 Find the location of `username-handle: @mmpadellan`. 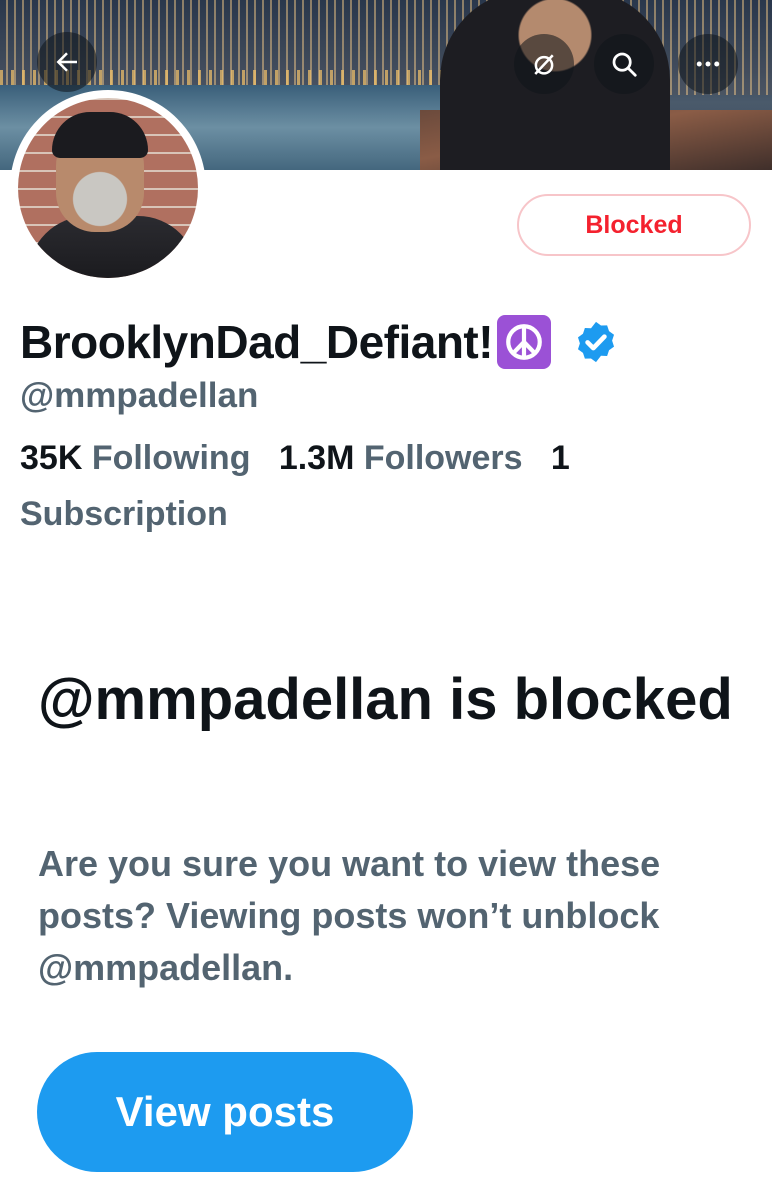

username-handle: @mmpadellan is located at coordinates (139, 395).